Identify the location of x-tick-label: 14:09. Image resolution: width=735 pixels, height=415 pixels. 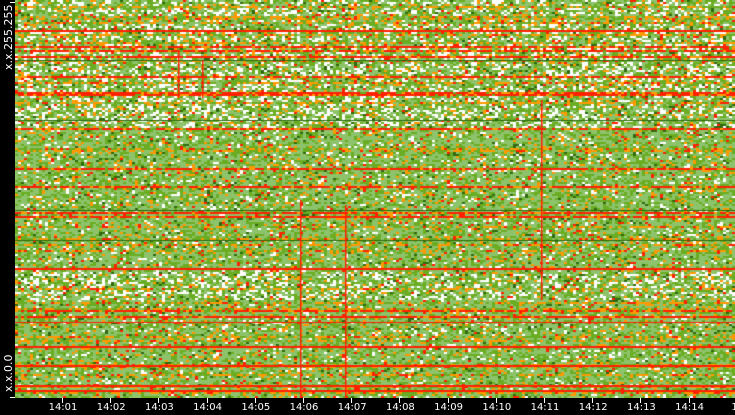
(449, 407).